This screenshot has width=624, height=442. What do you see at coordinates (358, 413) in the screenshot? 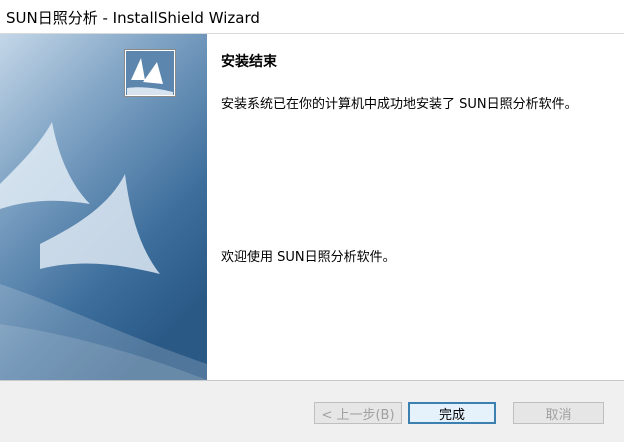
I see `back-button: < 上一步(B)` at bounding box center [358, 413].